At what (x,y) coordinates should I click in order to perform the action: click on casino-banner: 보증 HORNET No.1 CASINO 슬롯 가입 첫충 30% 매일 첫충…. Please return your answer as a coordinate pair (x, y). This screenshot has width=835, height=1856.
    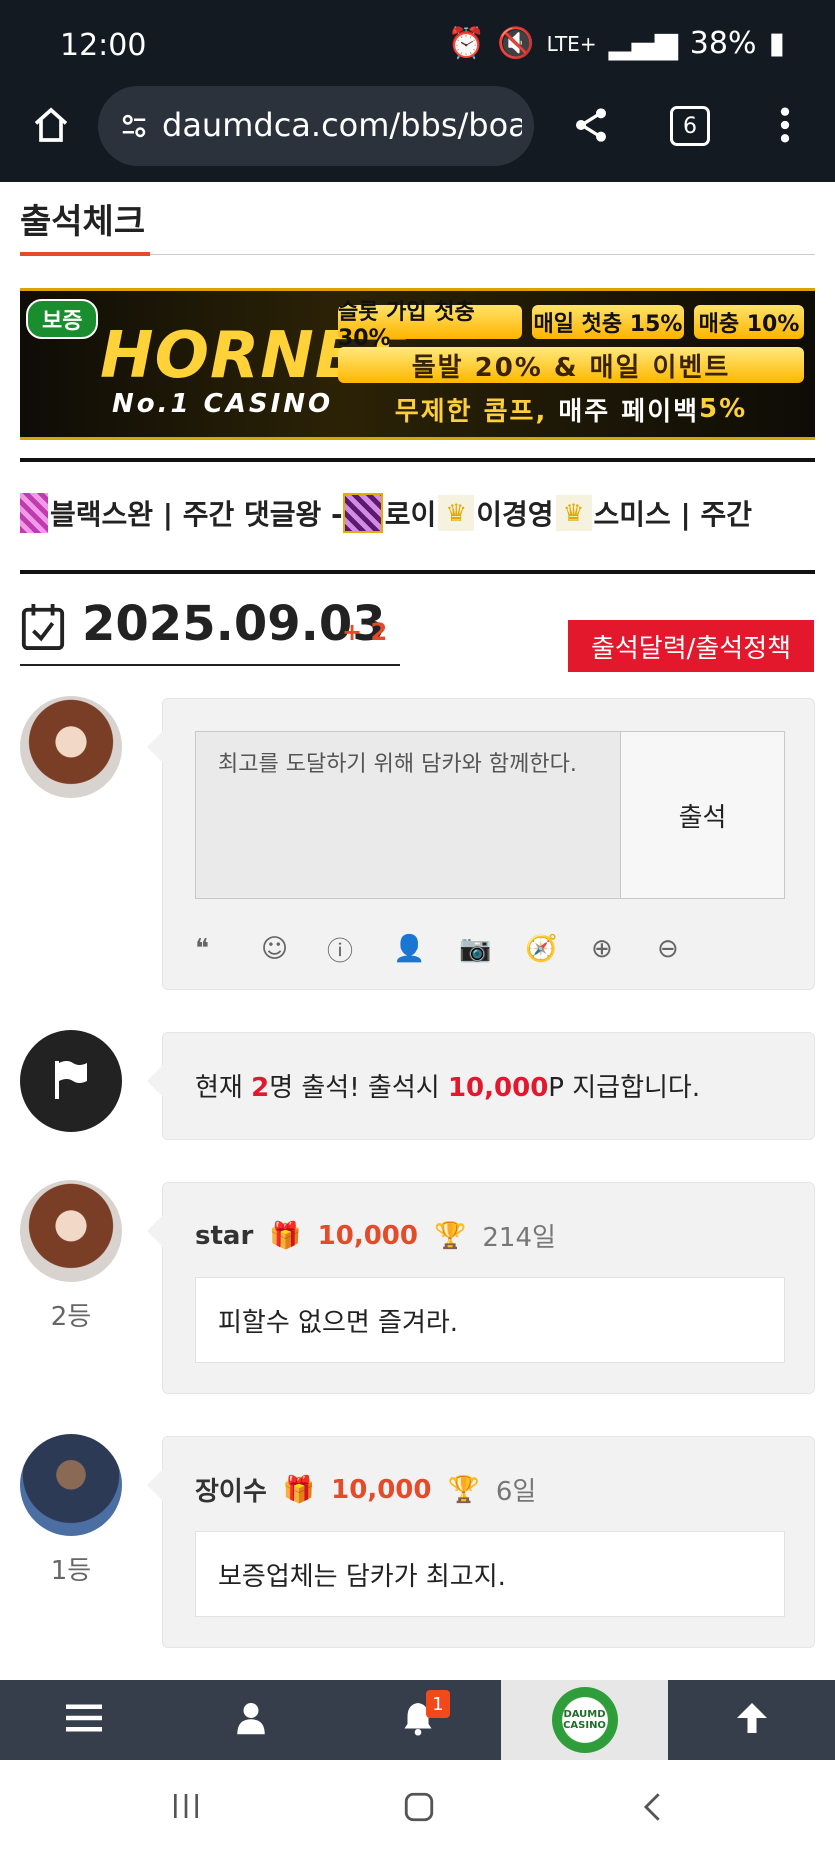
    Looking at the image, I should click on (417, 364).